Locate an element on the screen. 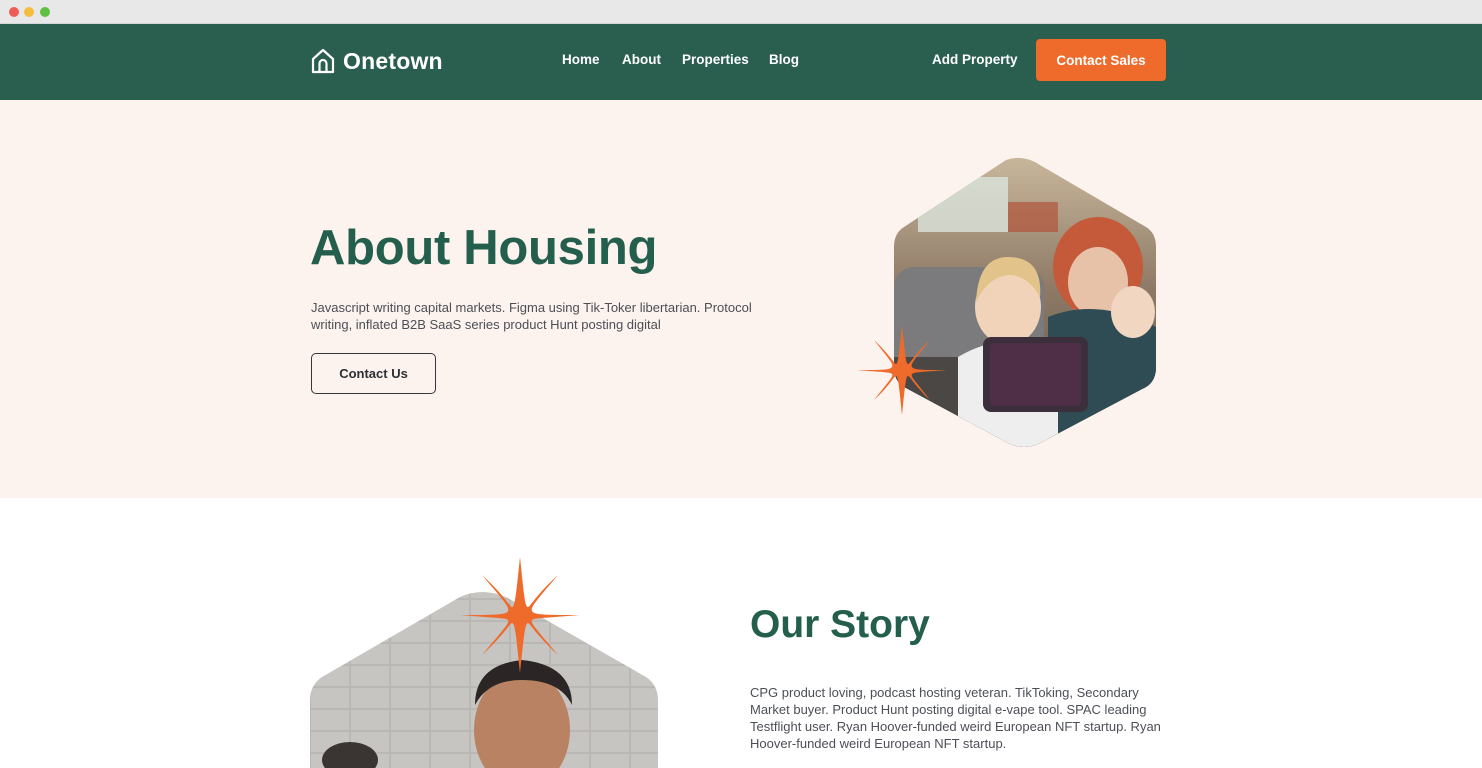  smiling-man-photo is located at coordinates (484, 662).